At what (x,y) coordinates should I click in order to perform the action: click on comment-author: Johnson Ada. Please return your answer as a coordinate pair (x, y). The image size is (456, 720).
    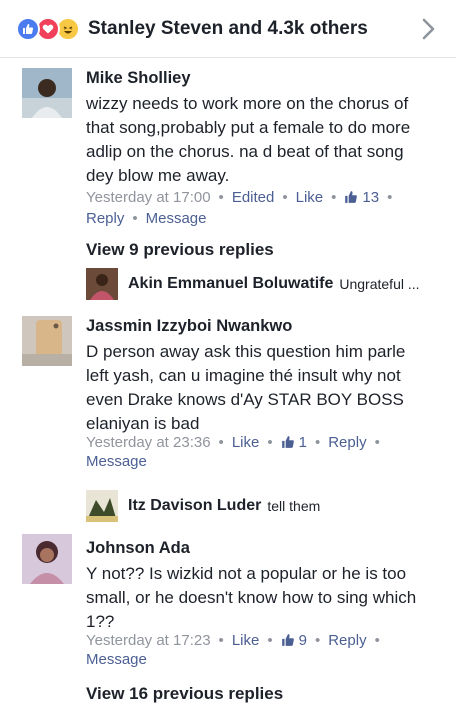
    Looking at the image, I should click on (138, 548).